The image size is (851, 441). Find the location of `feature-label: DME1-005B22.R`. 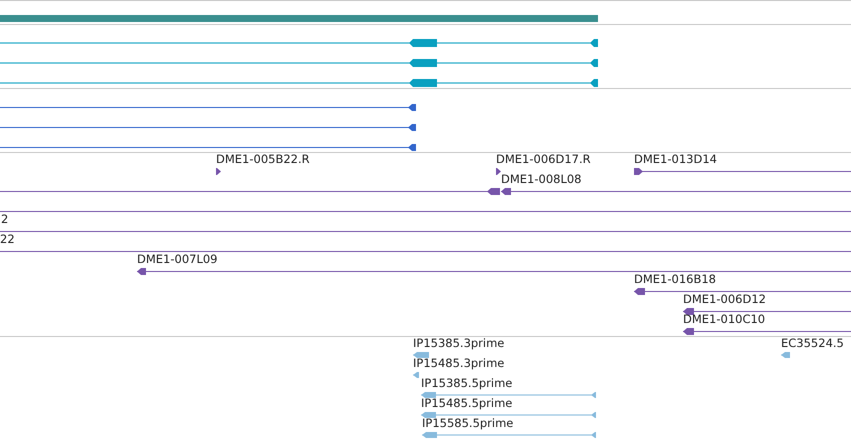

feature-label: DME1-005B22.R is located at coordinates (263, 159).